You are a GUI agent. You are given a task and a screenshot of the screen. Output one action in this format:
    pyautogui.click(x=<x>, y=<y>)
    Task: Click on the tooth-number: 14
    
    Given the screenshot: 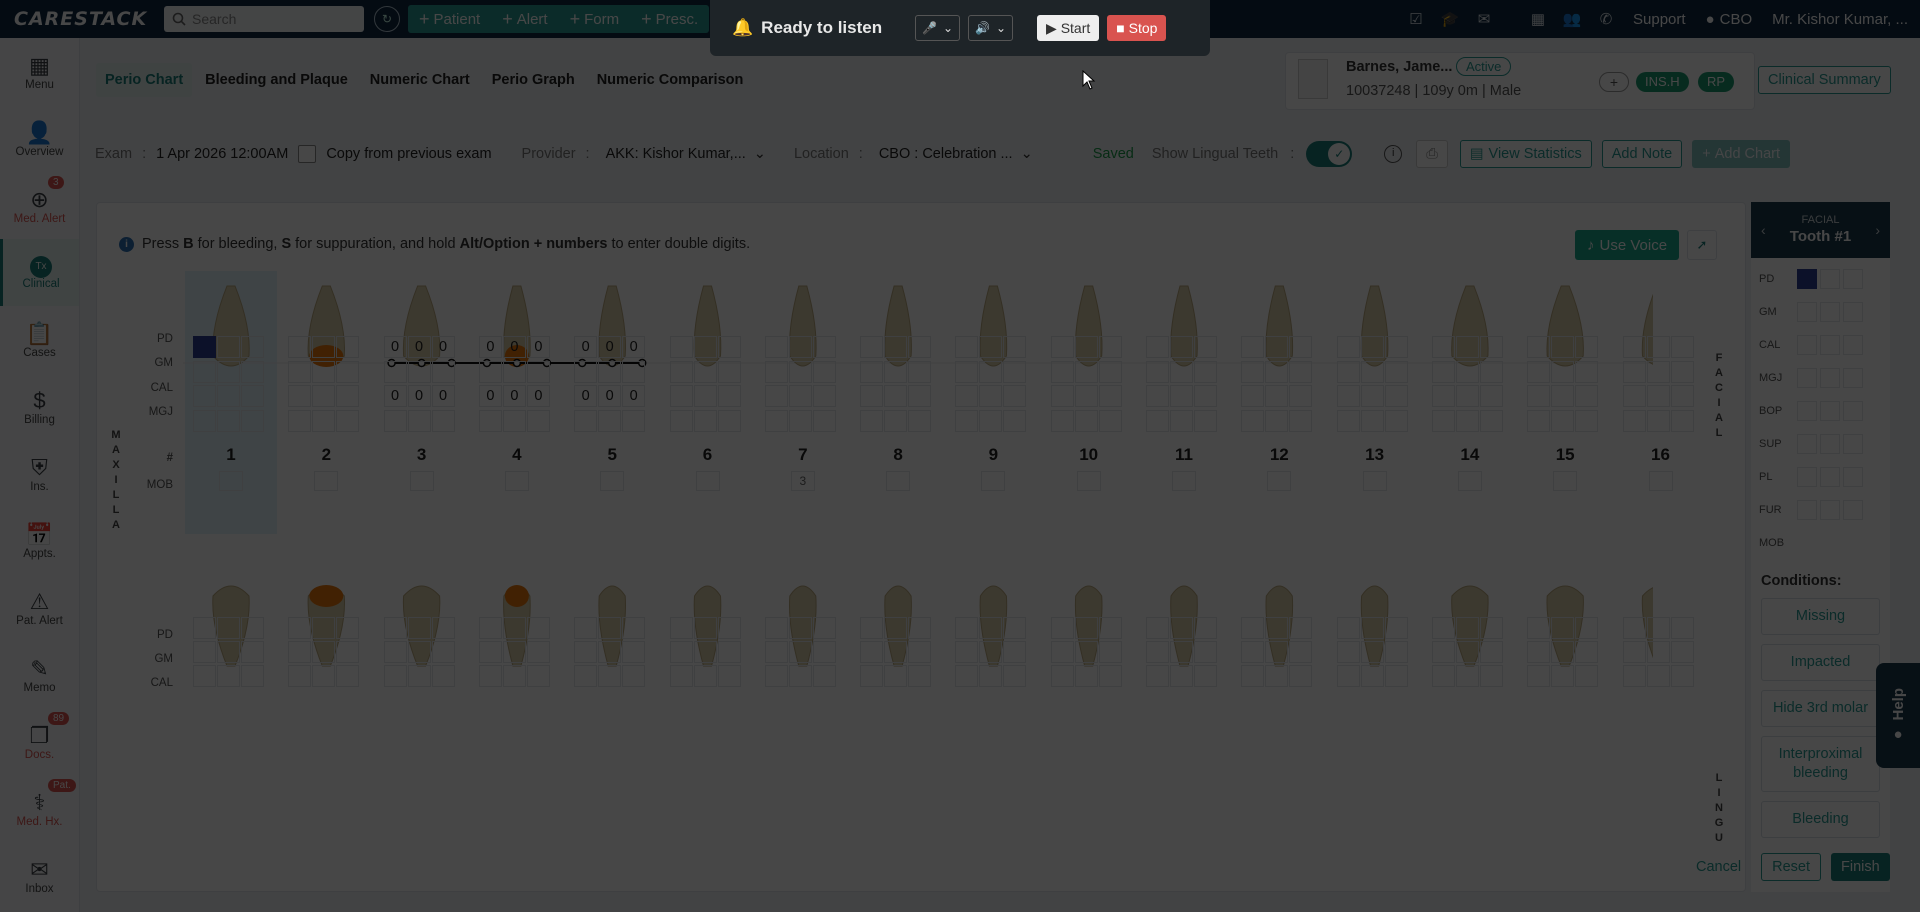 What is the action you would take?
    pyautogui.click(x=1470, y=455)
    